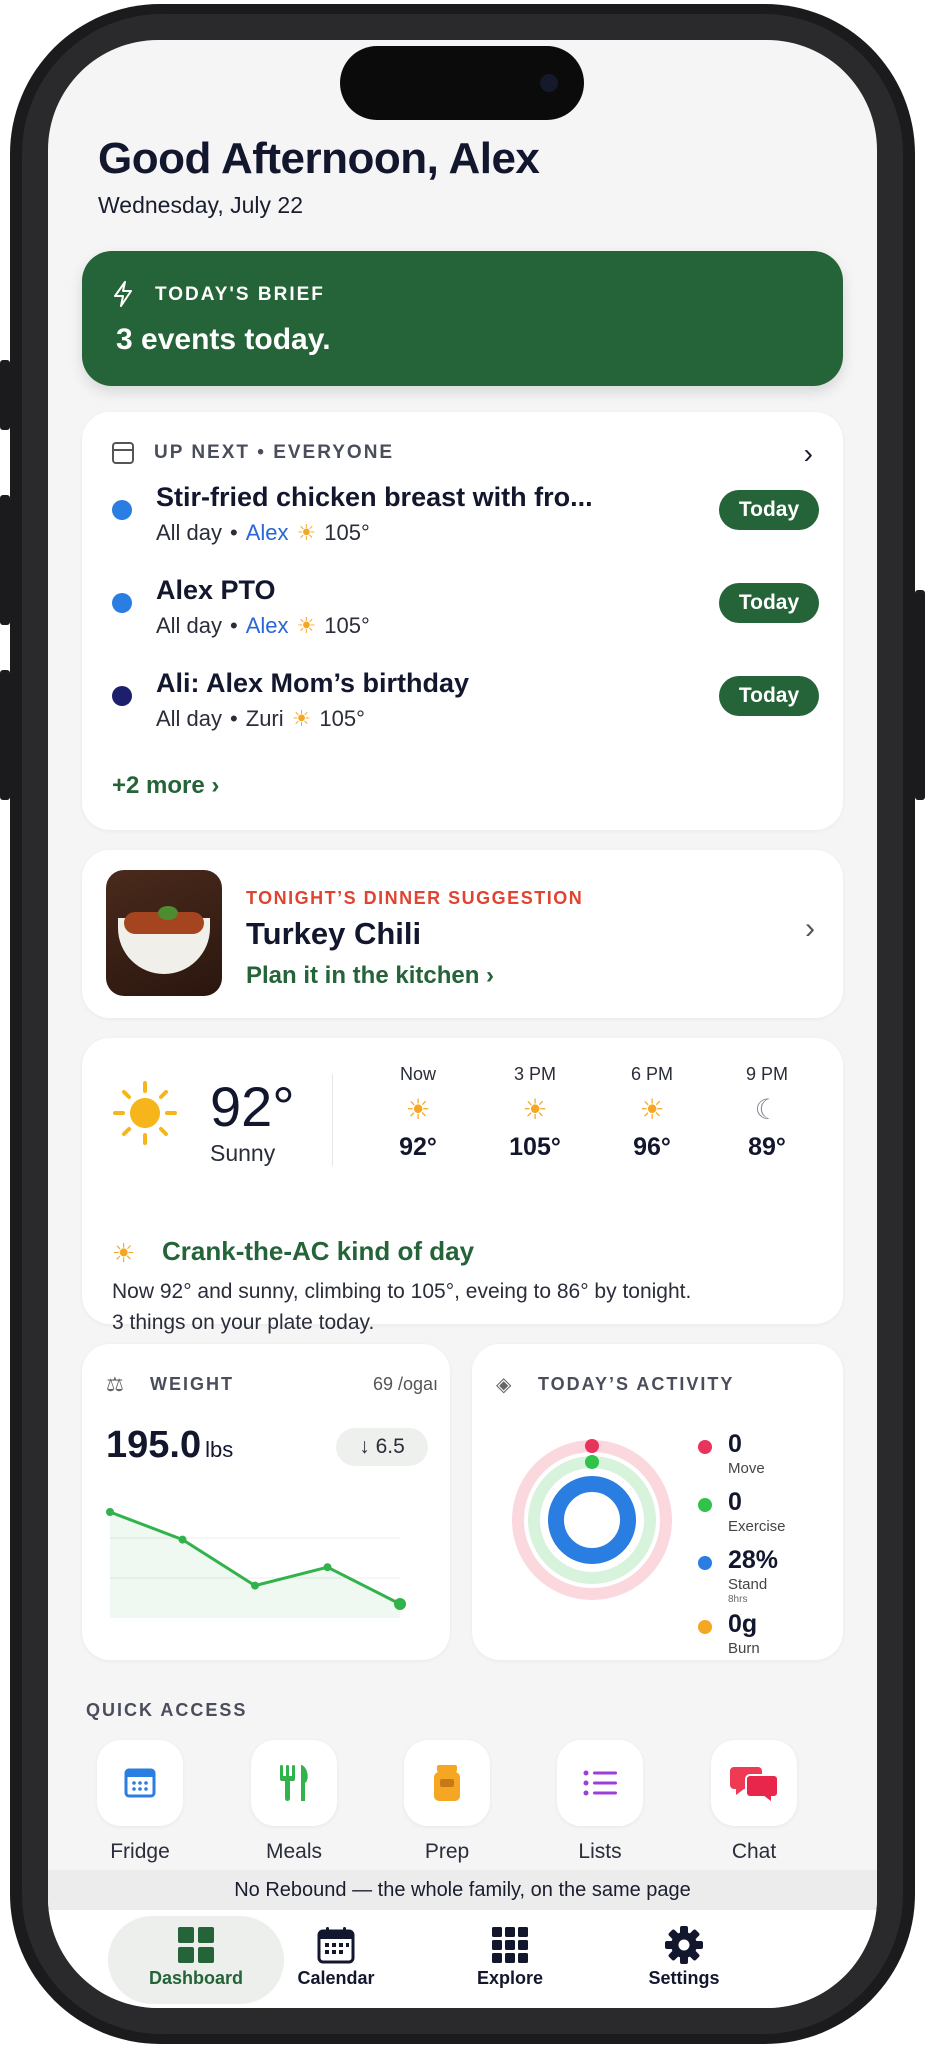 This screenshot has height=2048, width=925. What do you see at coordinates (504, 1385) in the screenshot?
I see `flame-icon: ◈` at bounding box center [504, 1385].